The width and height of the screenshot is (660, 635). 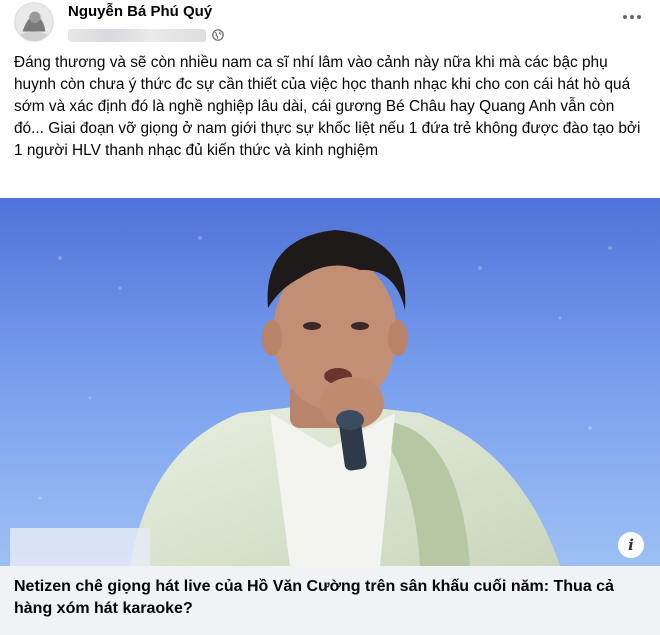 What do you see at coordinates (34, 22) in the screenshot?
I see `author-avatar` at bounding box center [34, 22].